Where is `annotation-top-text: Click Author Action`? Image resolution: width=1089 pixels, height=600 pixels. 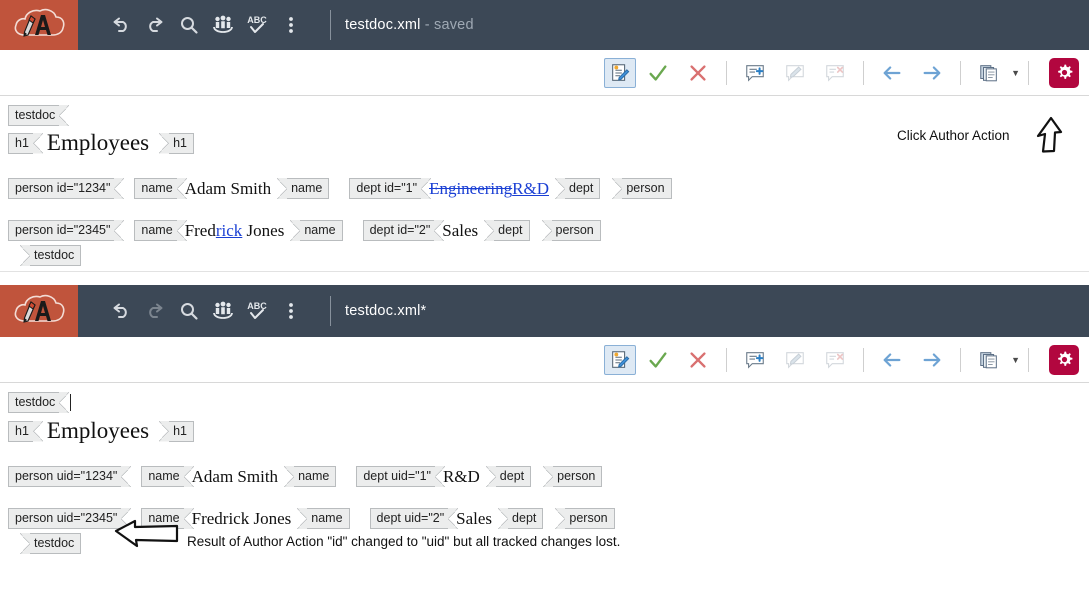
annotation-top-text: Click Author Action is located at coordinates (953, 135).